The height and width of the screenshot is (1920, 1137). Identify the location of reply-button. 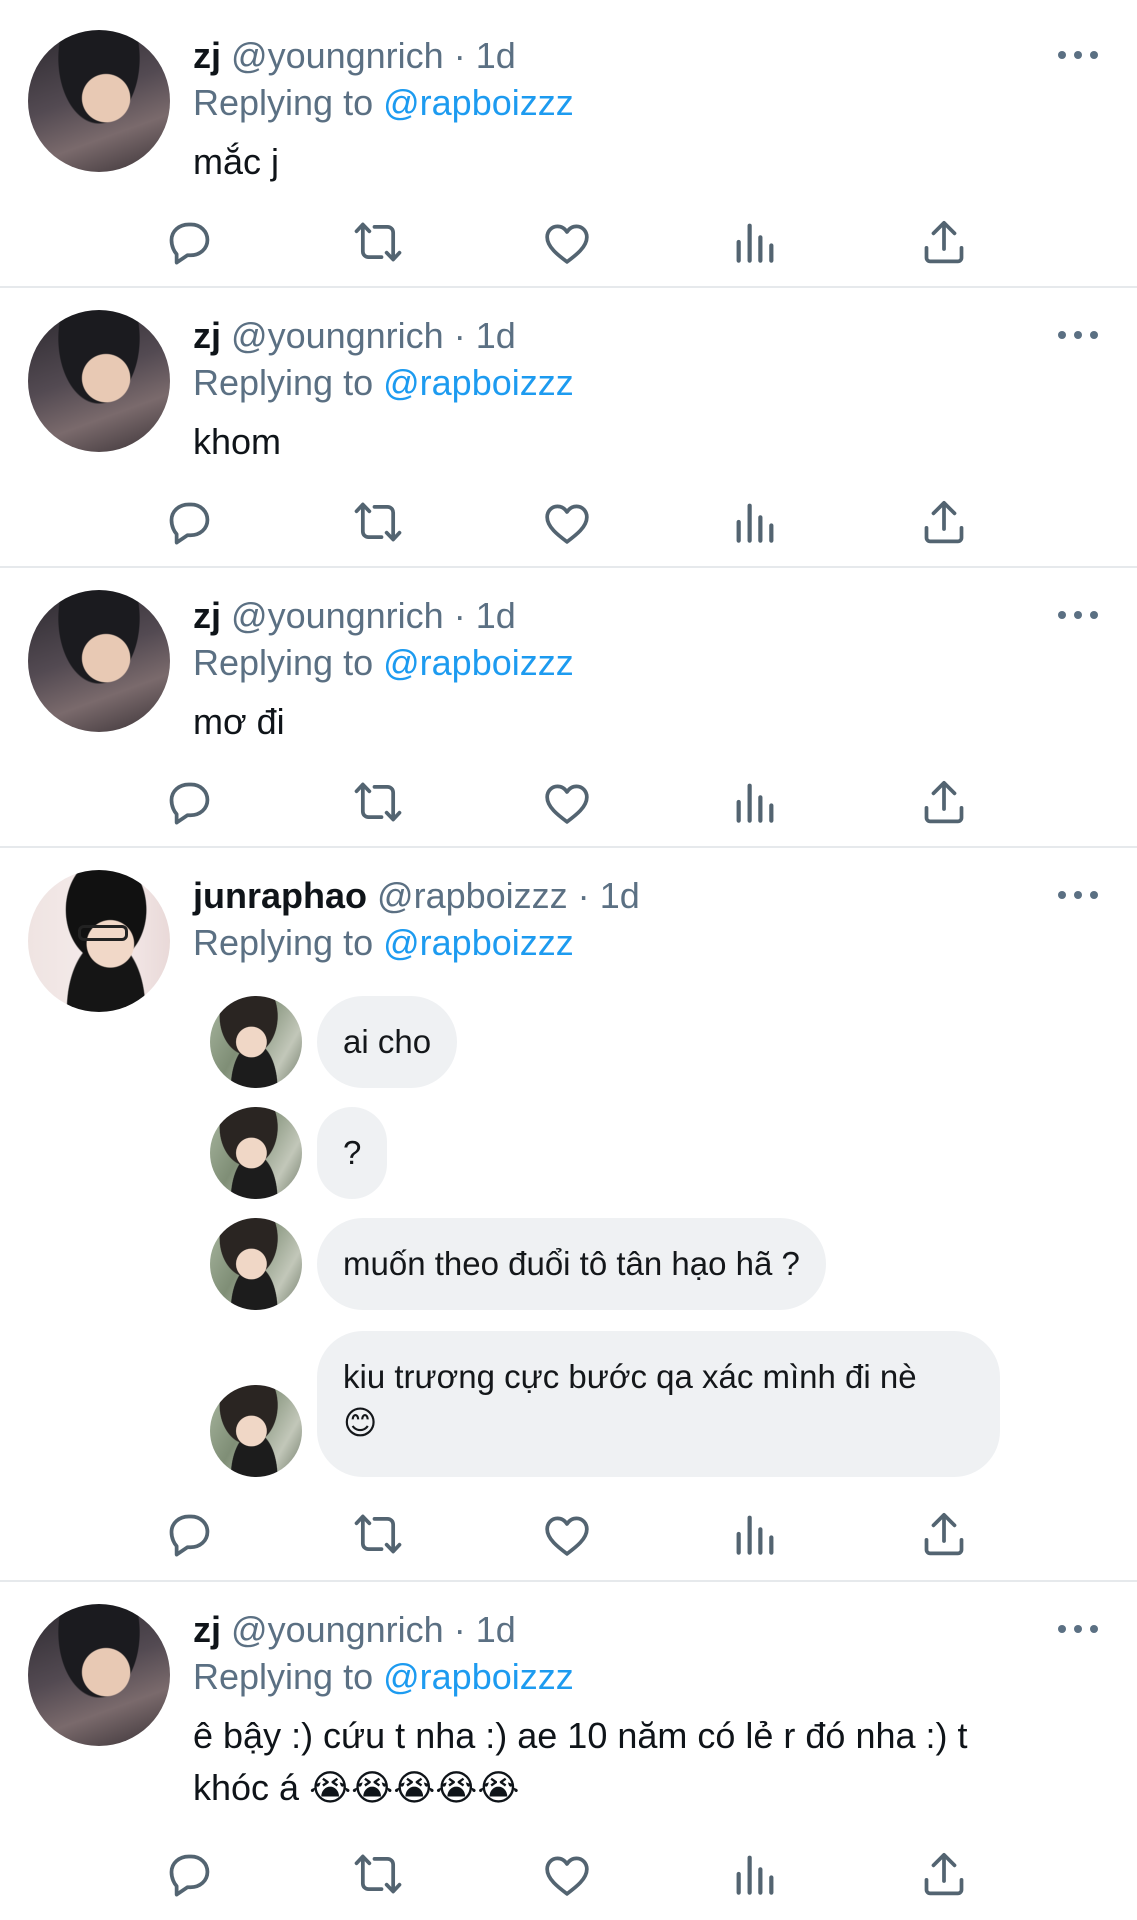
(189, 1874).